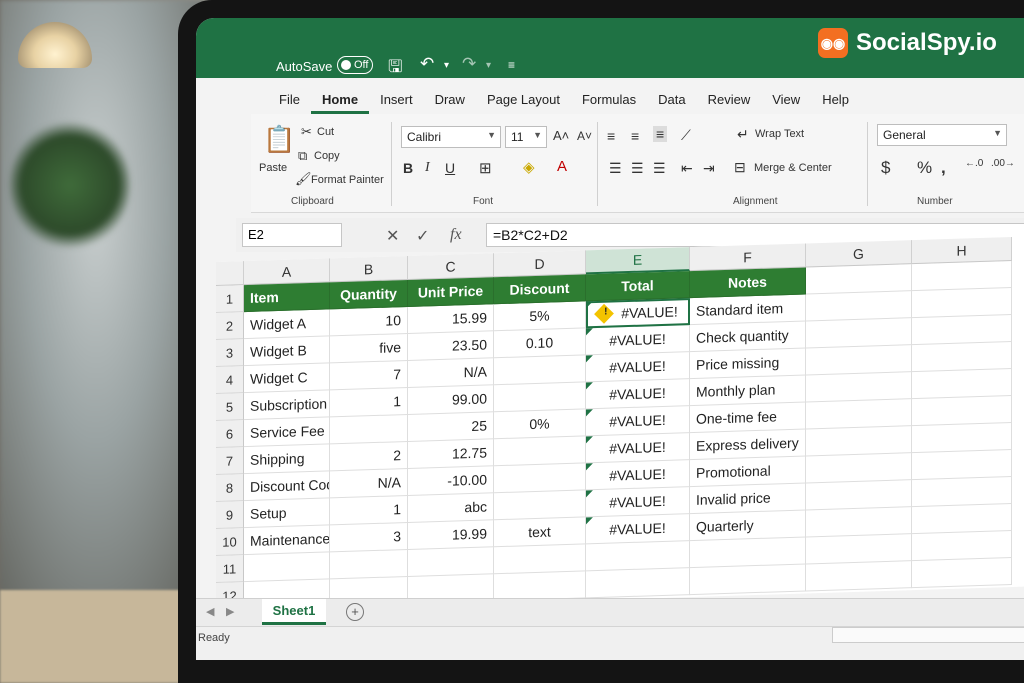 The image size is (1024, 683). Describe the element at coordinates (230, 273) in the screenshot. I see `select-all-corner` at that location.